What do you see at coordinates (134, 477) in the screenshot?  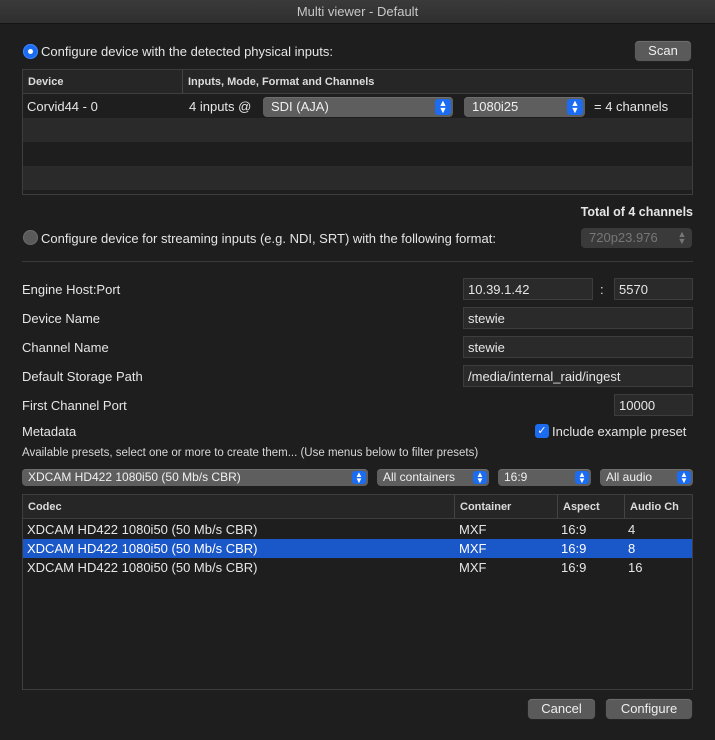 I see `codec-filter-value: XDCAM HD422 1080i50 (50 Mb/s CBR)` at bounding box center [134, 477].